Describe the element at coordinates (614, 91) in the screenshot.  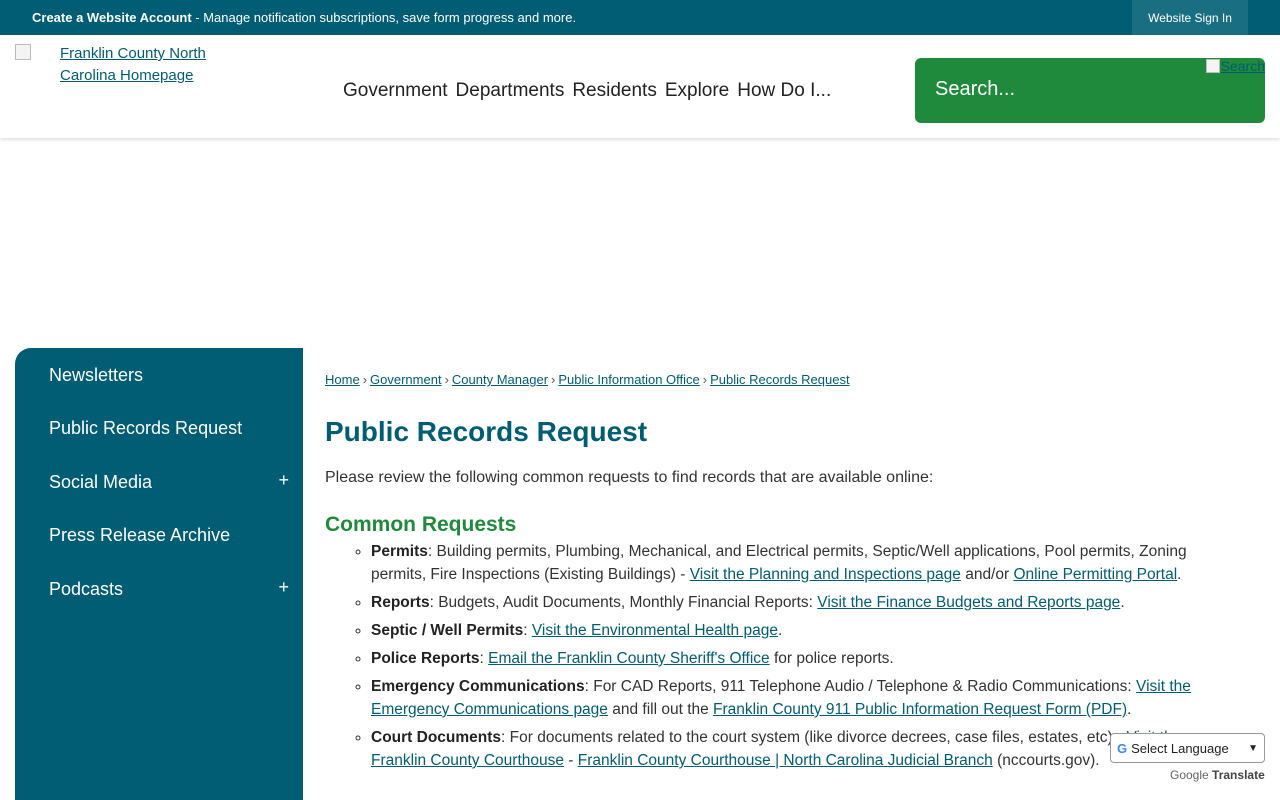
I see `nav-residents: Residents` at that location.